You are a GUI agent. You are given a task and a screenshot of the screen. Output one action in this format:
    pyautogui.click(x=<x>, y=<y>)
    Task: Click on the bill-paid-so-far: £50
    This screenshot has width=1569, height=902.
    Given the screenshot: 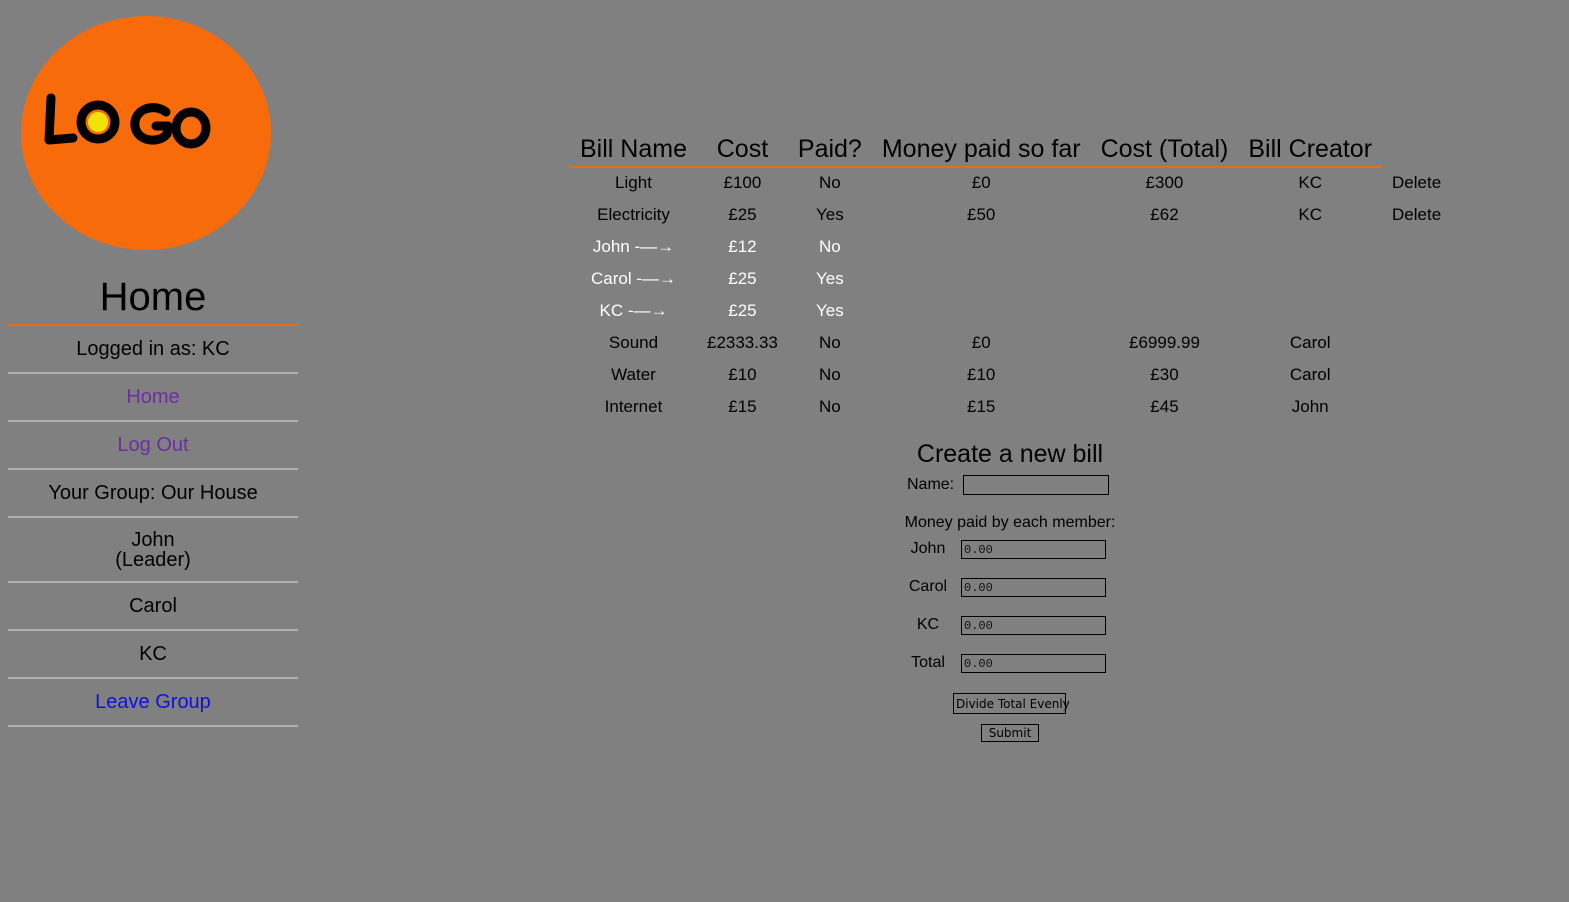 What is the action you would take?
    pyautogui.click(x=981, y=214)
    